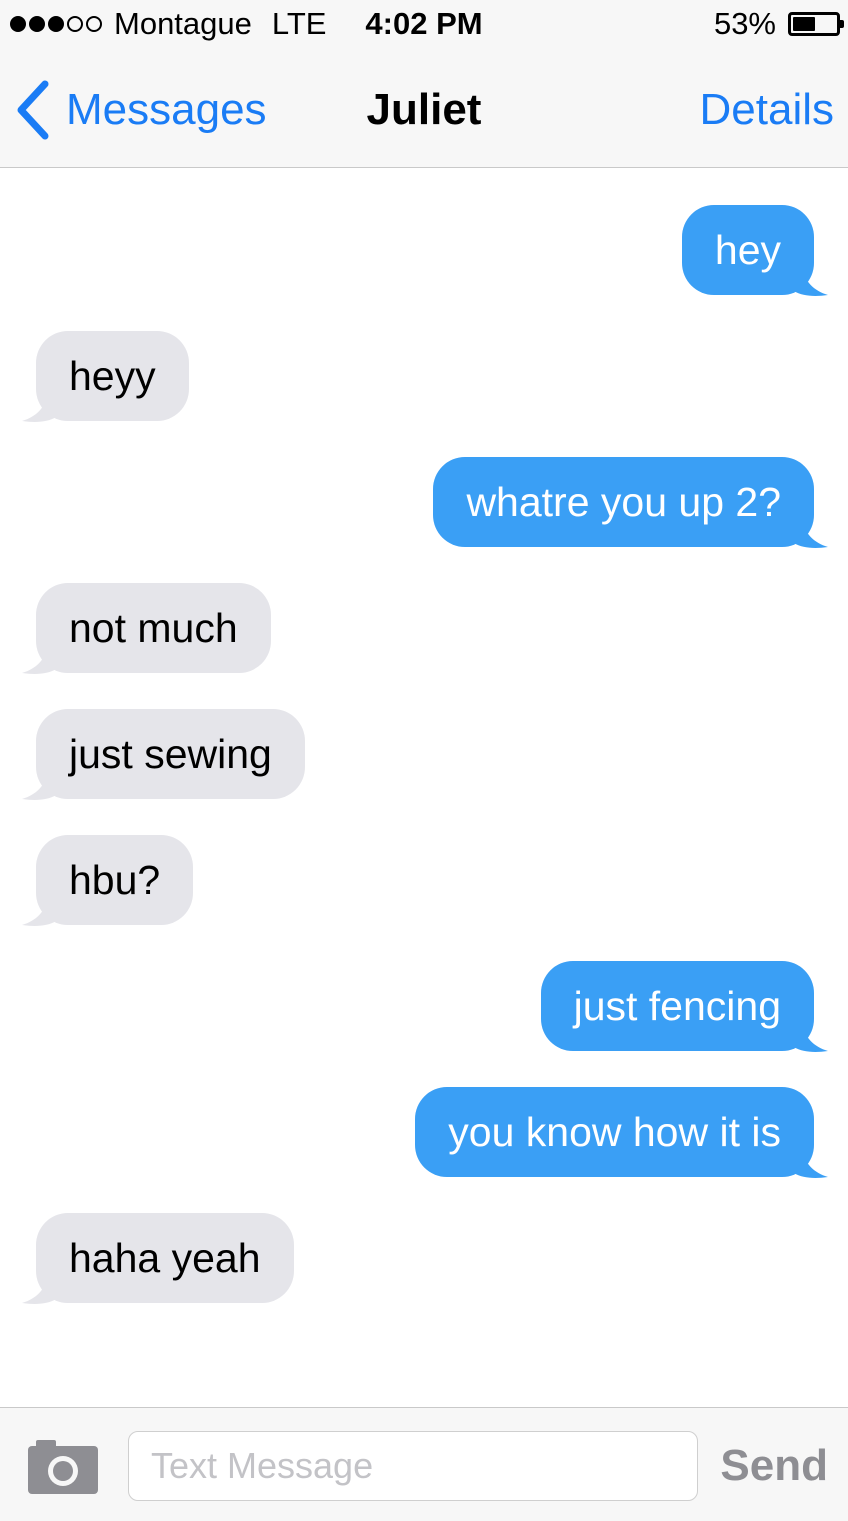 Image resolution: width=848 pixels, height=1521 pixels. What do you see at coordinates (623, 502) in the screenshot?
I see `message-text: whatre you up 2?` at bounding box center [623, 502].